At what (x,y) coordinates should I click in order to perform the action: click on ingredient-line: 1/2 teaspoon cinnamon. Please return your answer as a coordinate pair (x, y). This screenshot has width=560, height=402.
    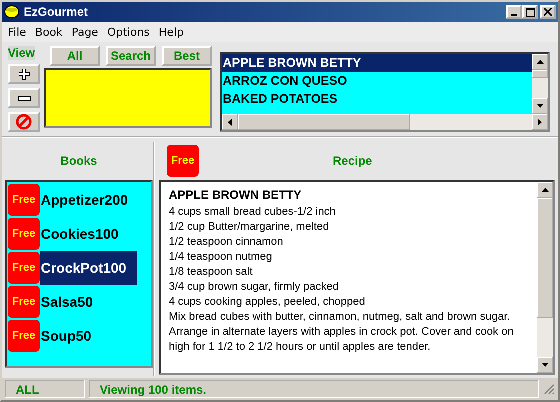
    Looking at the image, I should click on (226, 242).